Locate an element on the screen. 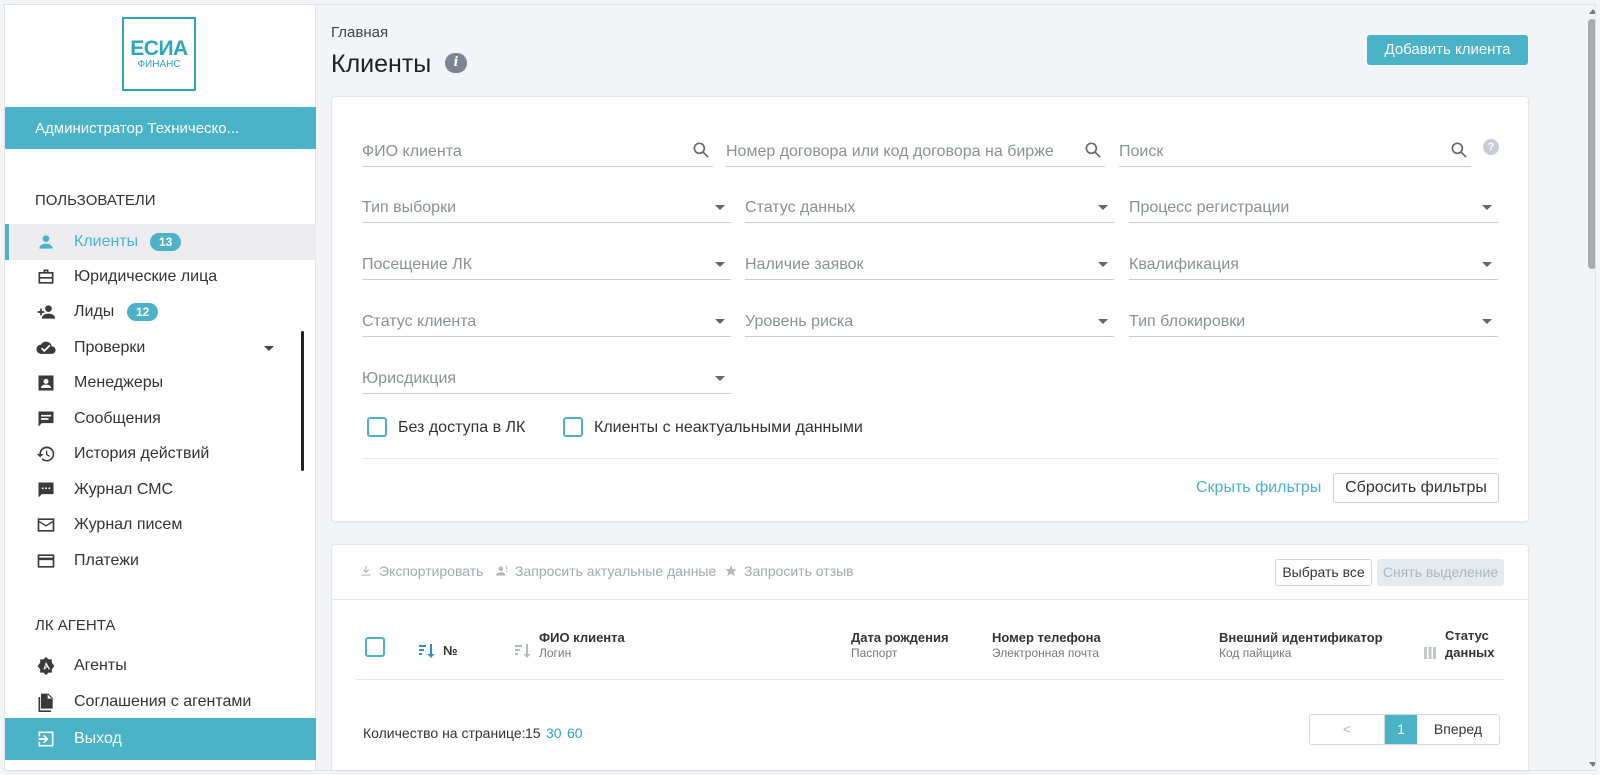 Image resolution: width=1600 pixels, height=775 pixels. client-name-placeholder: ФИО клиента is located at coordinates (412, 151).